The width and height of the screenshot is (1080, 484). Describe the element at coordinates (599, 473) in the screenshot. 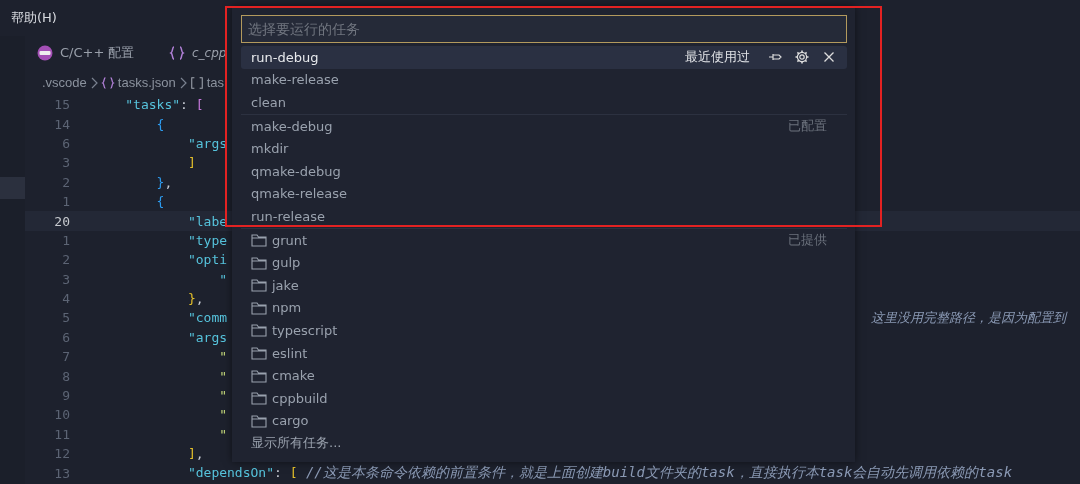

I see `code-line: "dependsOn": [ //这是本条命令依赖的前置条件，就是上面创建build文件夹的task，直接执行本task会自动先调用依赖的task` at that location.